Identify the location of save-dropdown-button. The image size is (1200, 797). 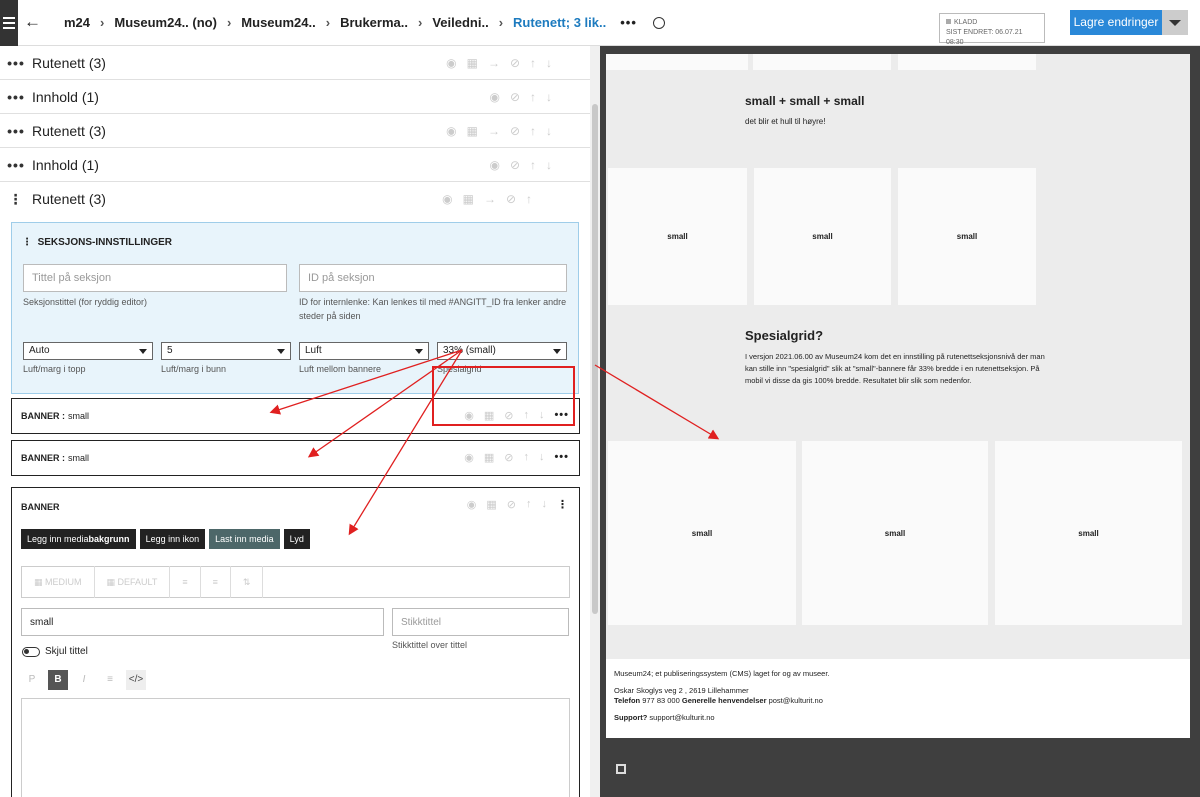
(1175, 22).